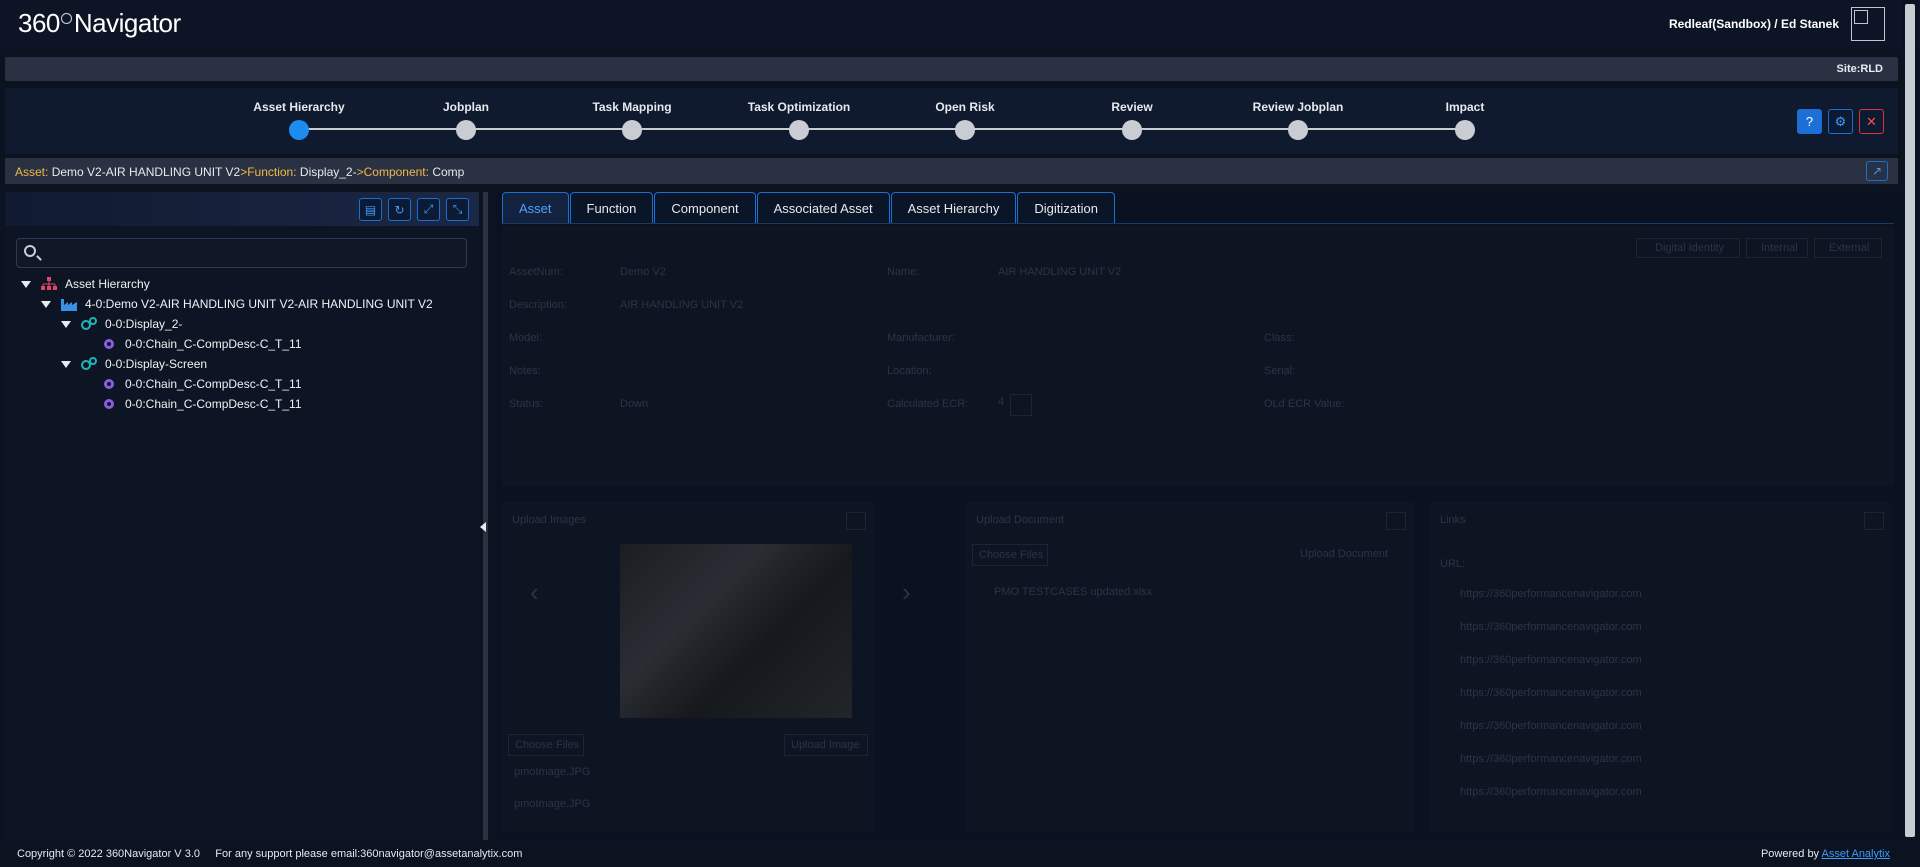 This screenshot has height=867, width=1920. Describe the element at coordinates (951, 69) in the screenshot. I see `site-bar: Site:RLD` at that location.